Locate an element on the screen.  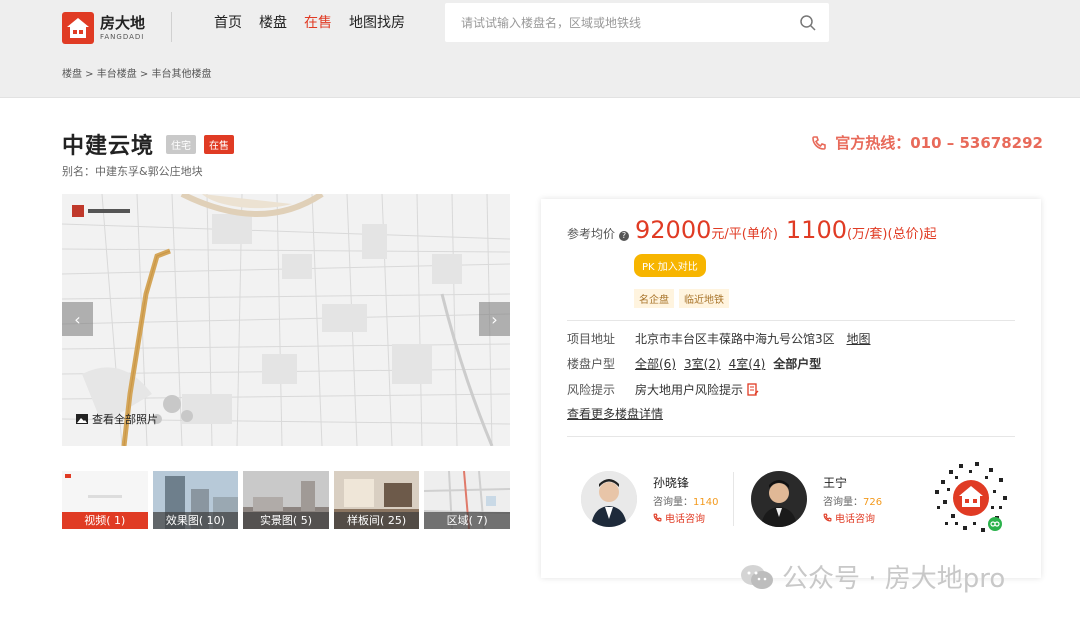
risk-row: 风险提示 房大地用户风险提示 is located at coordinates (663, 389).